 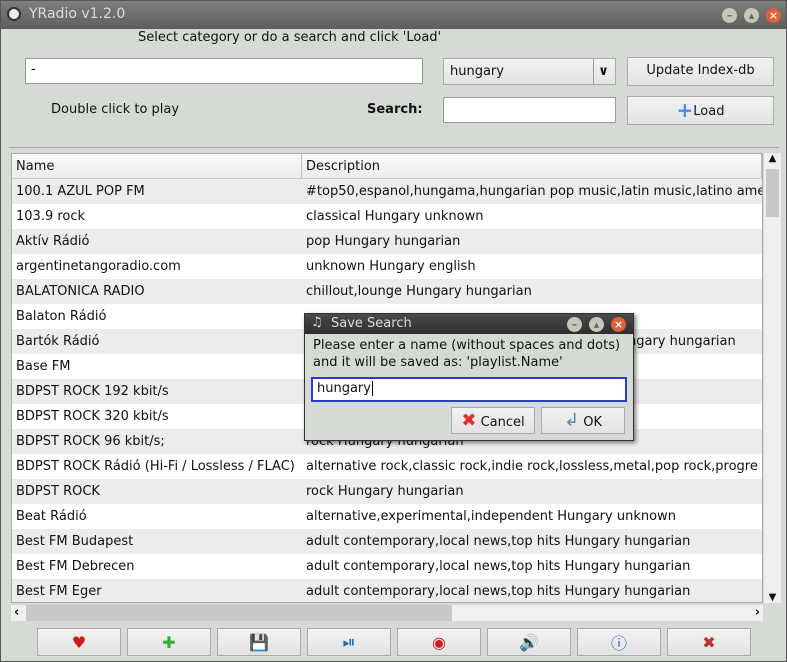 I want to click on vertical-scroll-thumb, so click(x=772, y=193).